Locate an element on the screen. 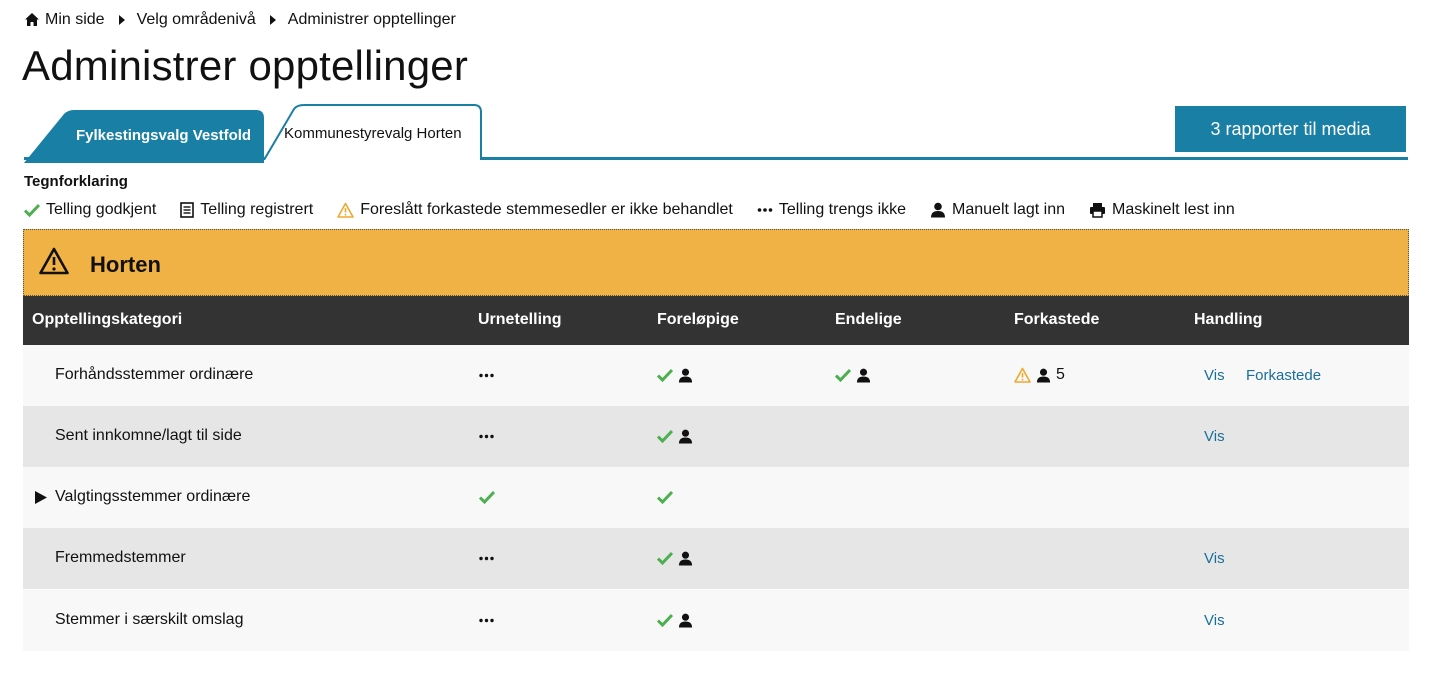  category-label: Fremmedstemmer is located at coordinates (120, 557).